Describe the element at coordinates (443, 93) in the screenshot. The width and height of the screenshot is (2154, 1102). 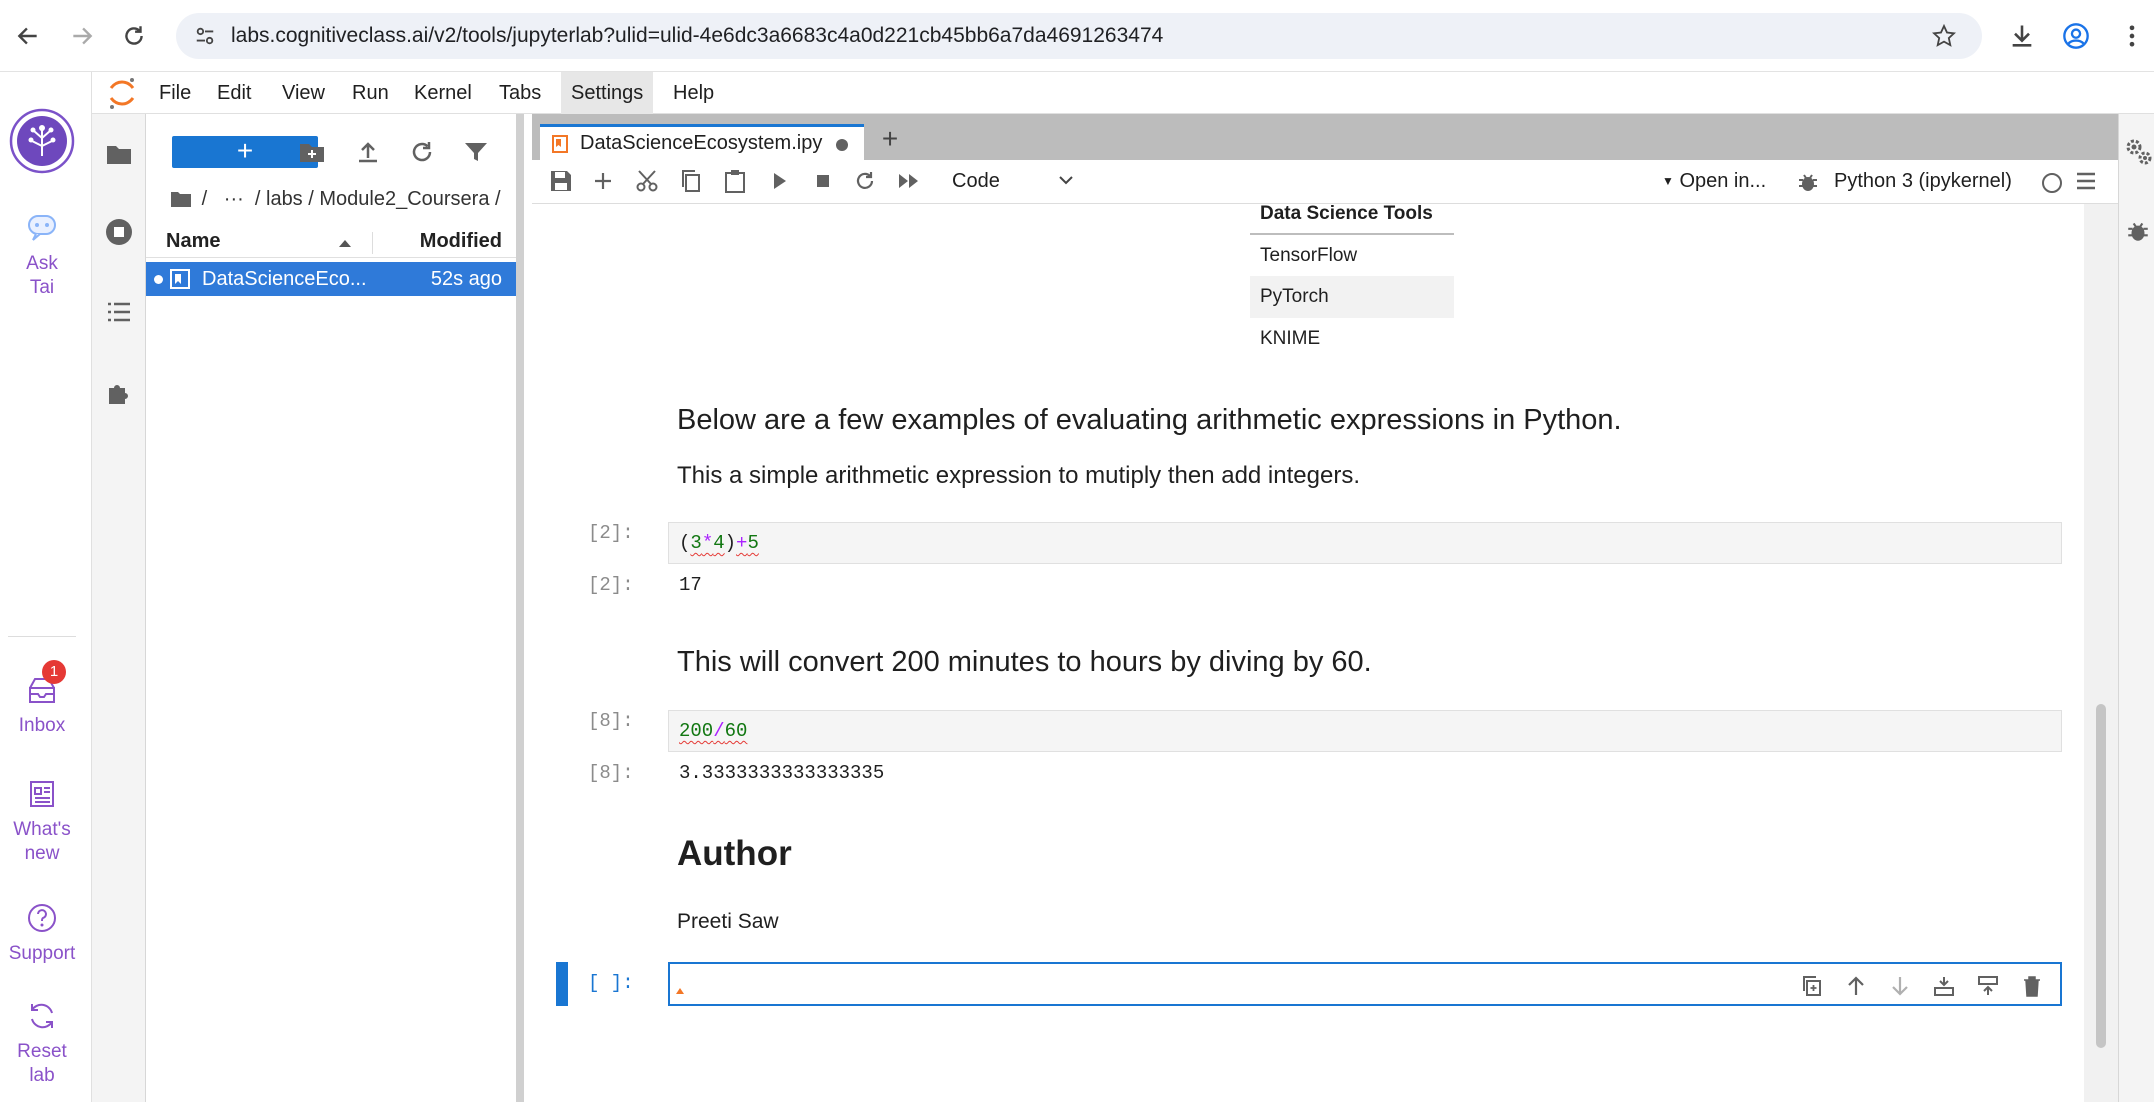
I see `menu-kernel: Kernel` at that location.